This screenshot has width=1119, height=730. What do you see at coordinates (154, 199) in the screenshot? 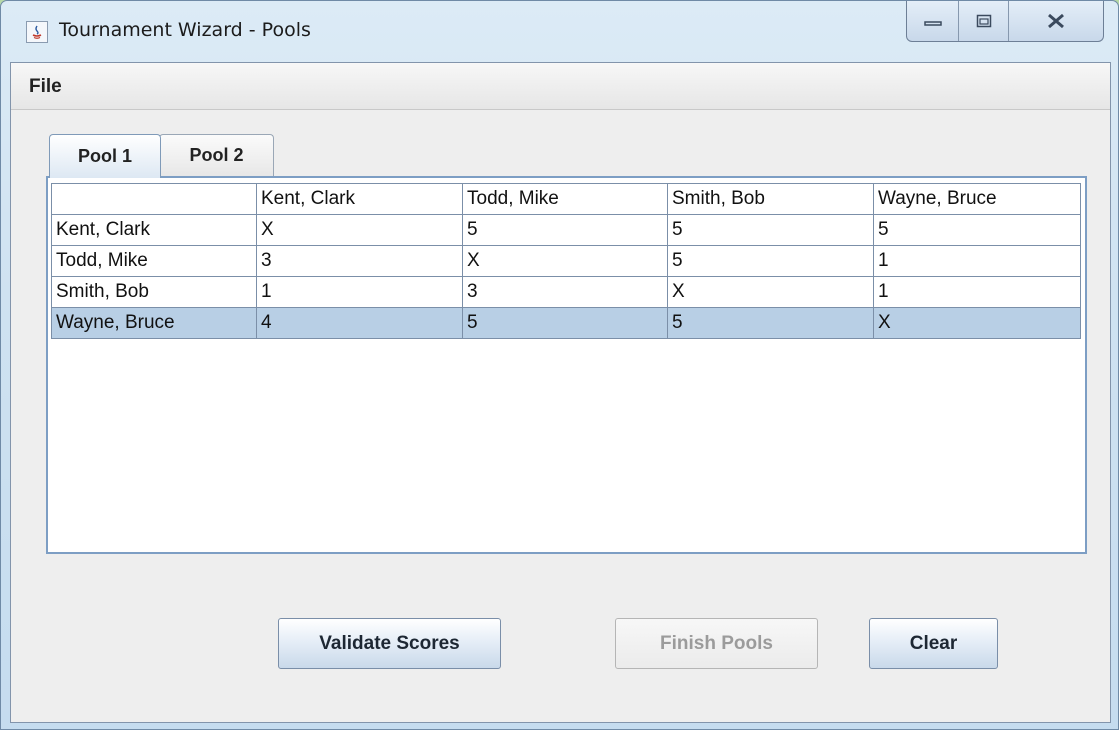
I see `header-cell` at bounding box center [154, 199].